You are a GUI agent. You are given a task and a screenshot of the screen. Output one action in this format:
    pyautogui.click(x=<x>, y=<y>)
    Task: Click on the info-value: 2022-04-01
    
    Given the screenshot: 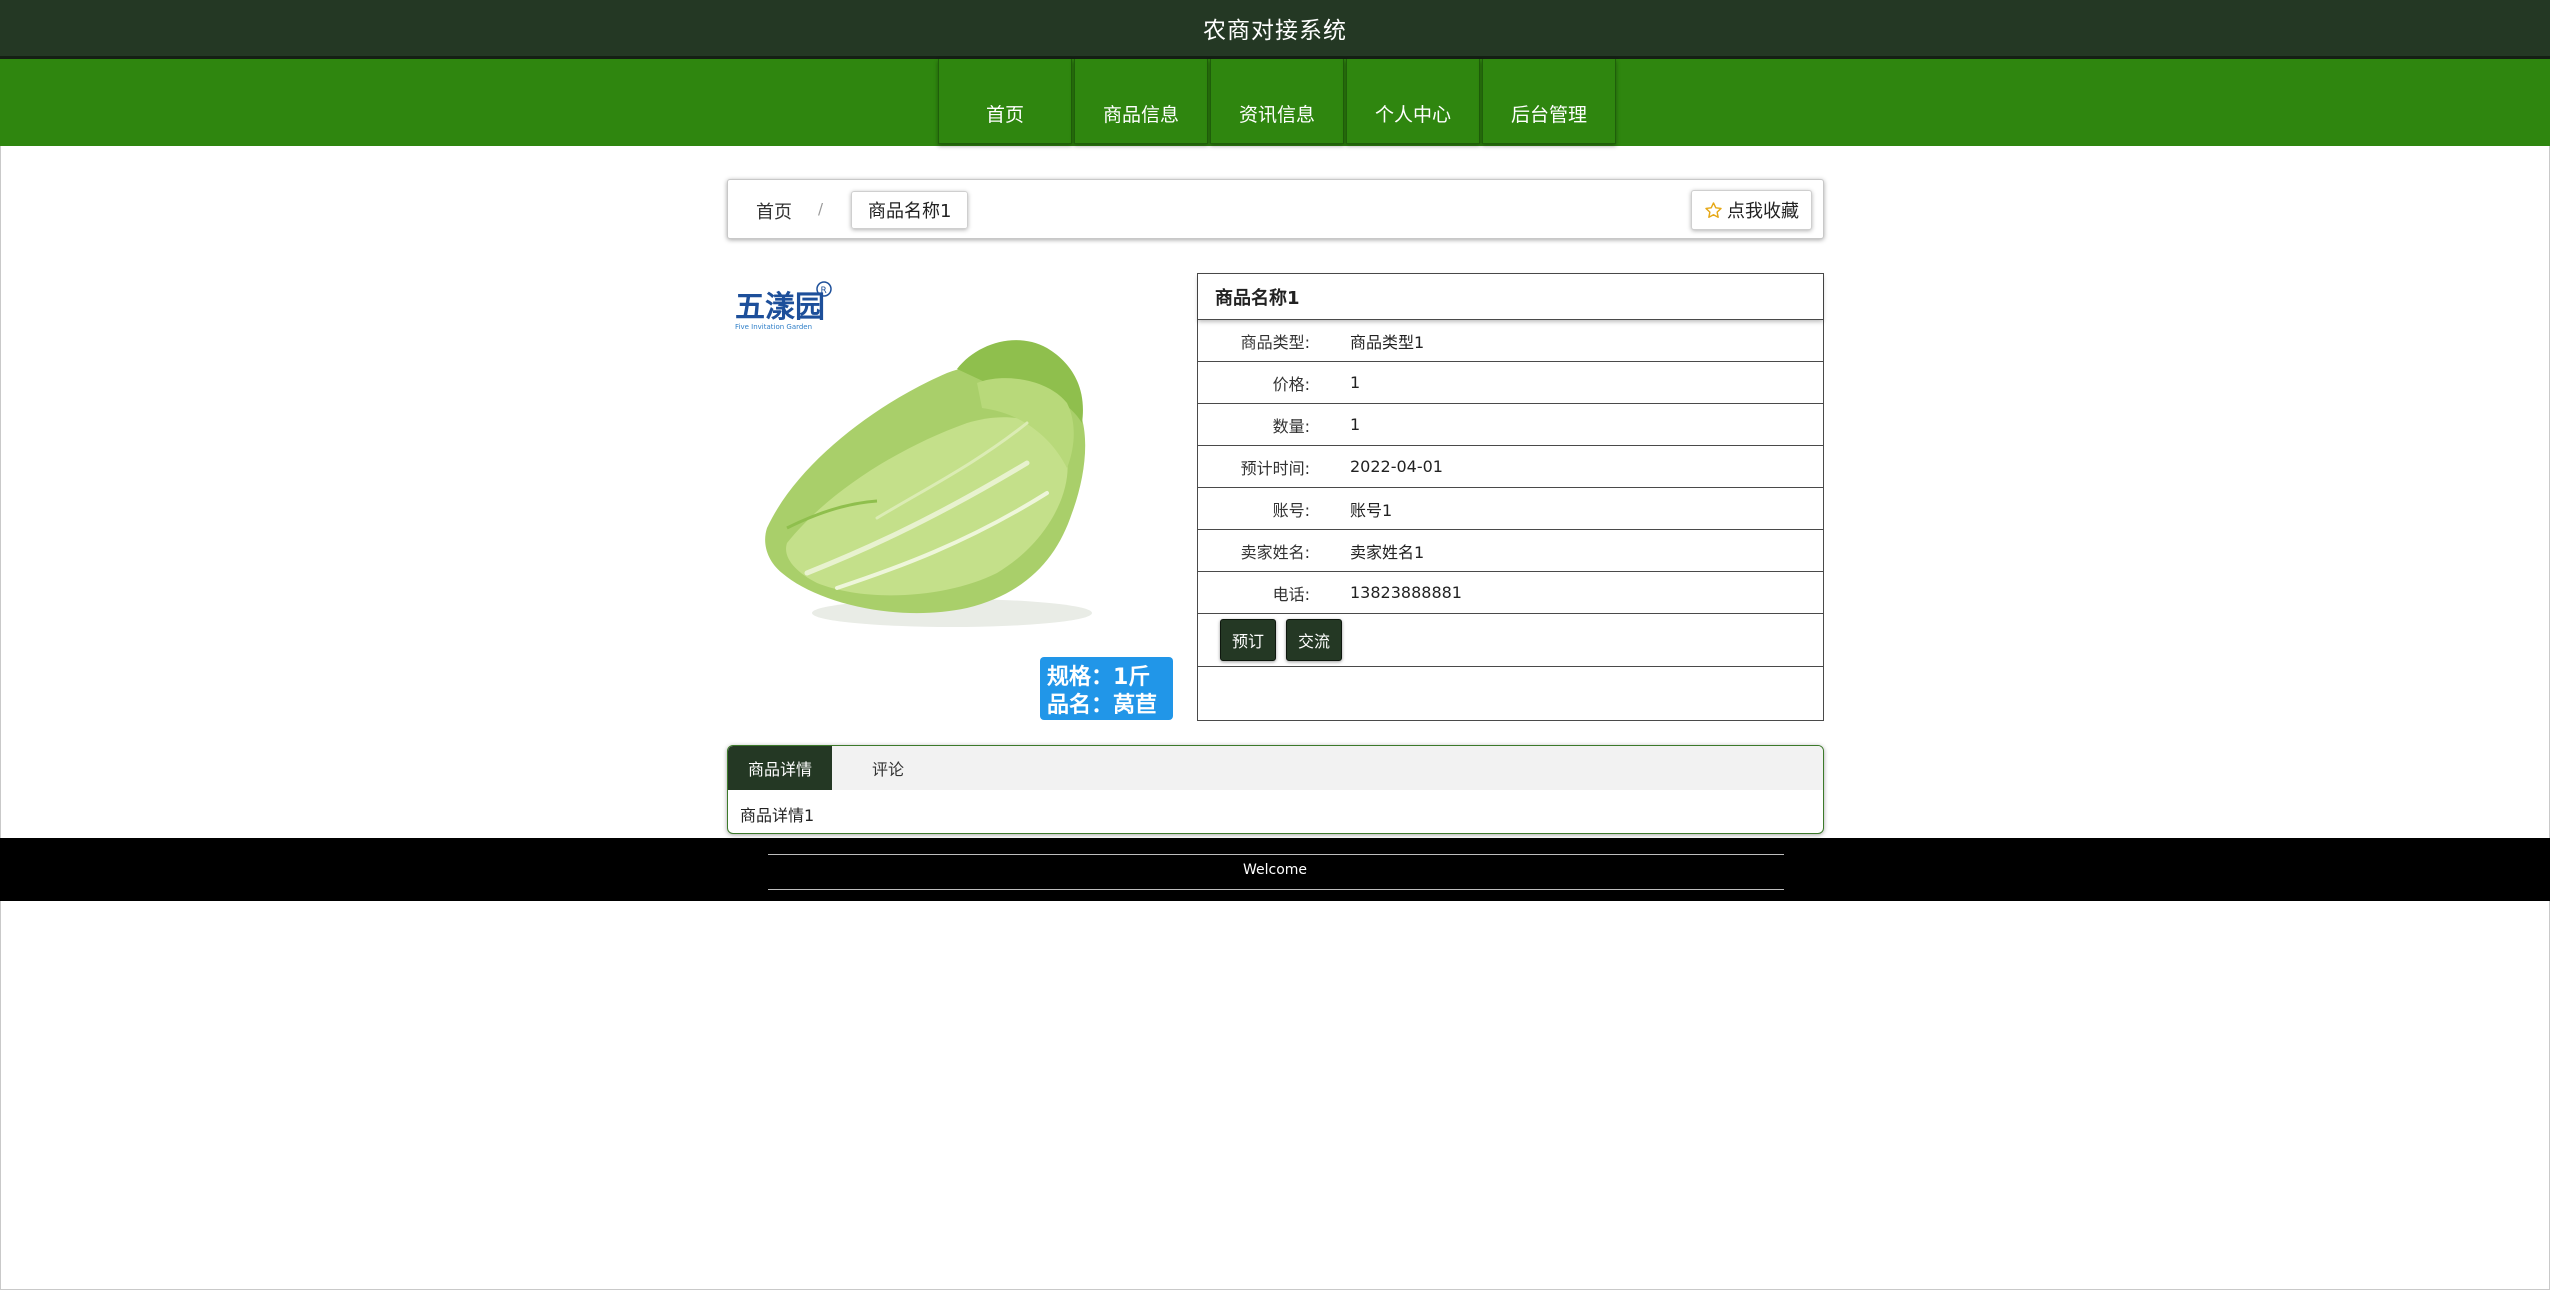 What is the action you would take?
    pyautogui.click(x=1396, y=466)
    